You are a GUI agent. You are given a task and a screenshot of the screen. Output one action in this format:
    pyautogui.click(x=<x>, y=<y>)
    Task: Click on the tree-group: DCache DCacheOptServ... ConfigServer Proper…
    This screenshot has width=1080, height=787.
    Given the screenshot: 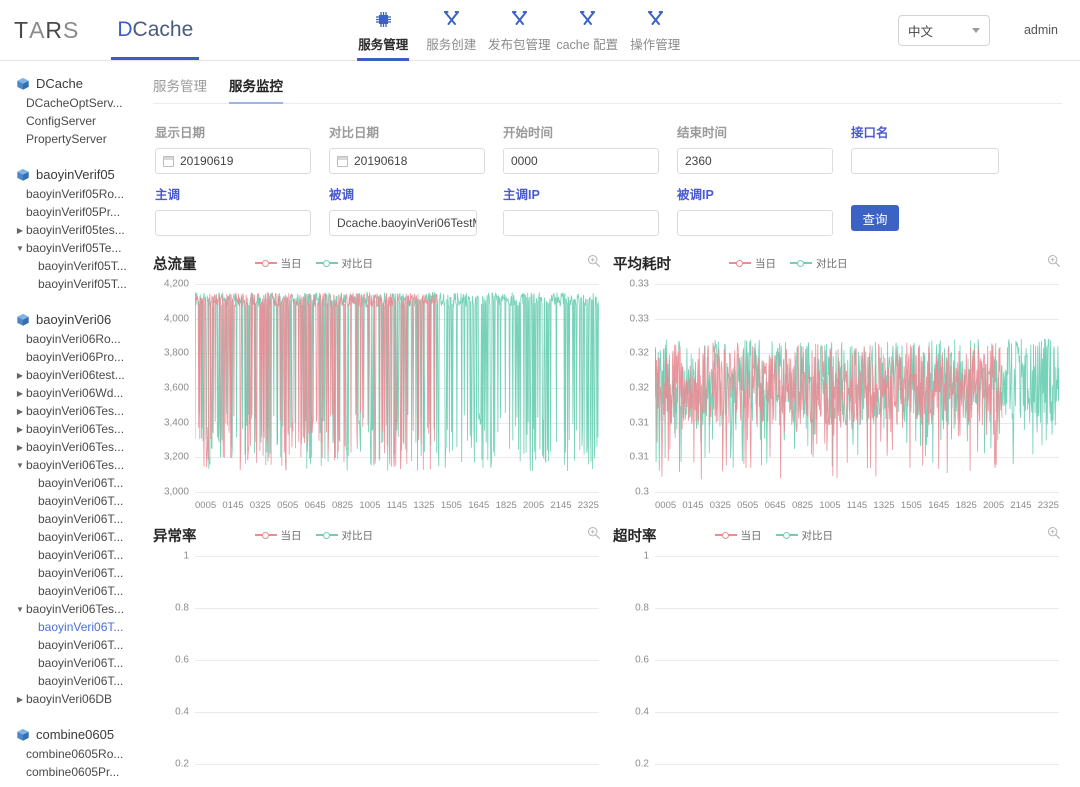 What is the action you would take?
    pyautogui.click(x=72, y=110)
    